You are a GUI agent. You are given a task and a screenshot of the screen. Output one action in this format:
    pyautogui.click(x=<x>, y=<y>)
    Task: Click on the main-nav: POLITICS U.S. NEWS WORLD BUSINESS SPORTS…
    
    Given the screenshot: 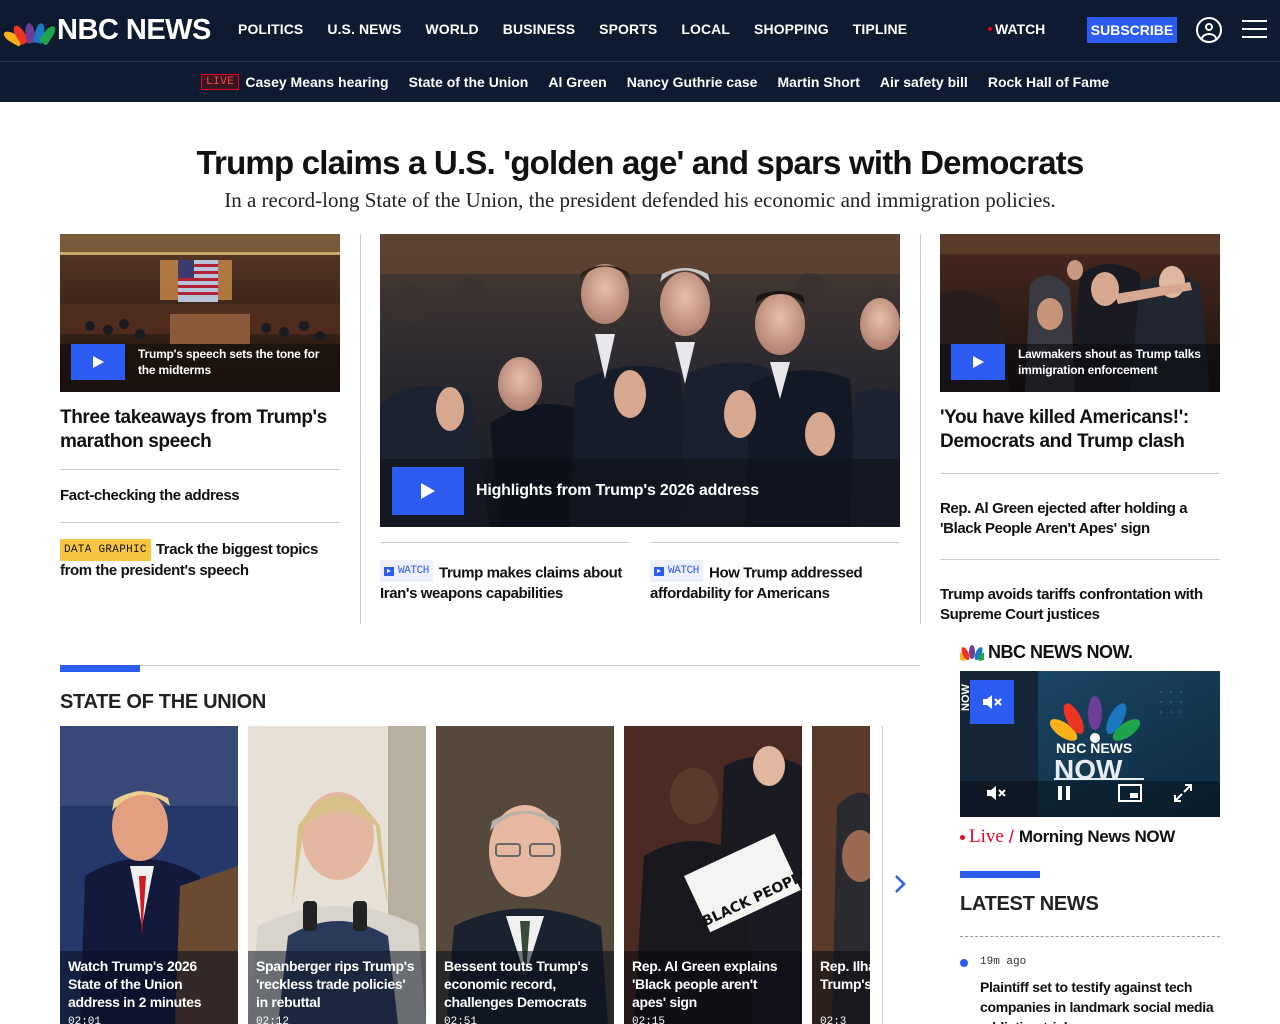 What is the action you would take?
    pyautogui.click(x=584, y=29)
    